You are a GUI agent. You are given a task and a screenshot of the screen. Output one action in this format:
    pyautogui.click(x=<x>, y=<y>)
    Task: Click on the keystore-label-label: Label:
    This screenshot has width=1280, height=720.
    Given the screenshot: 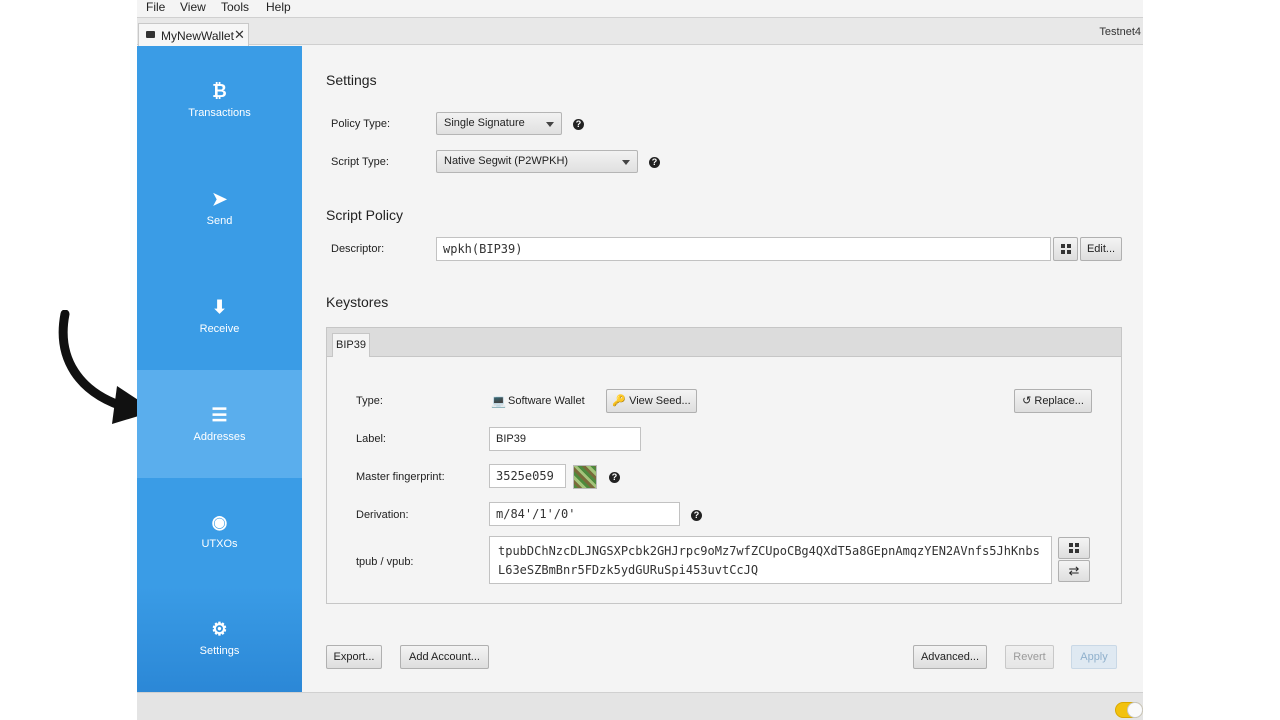 What is the action you would take?
    pyautogui.click(x=371, y=439)
    